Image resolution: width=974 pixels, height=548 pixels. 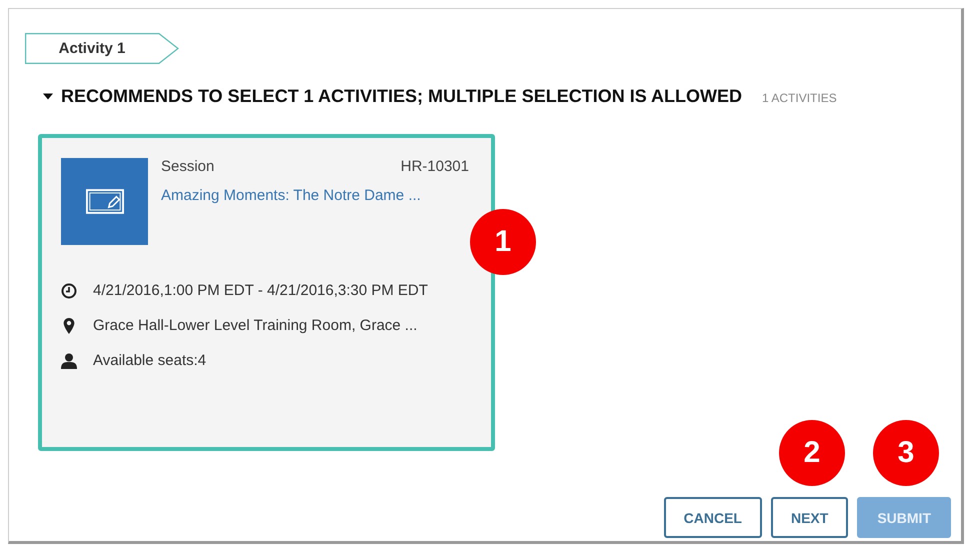 I want to click on available-seats: Available seats:4, so click(x=149, y=360).